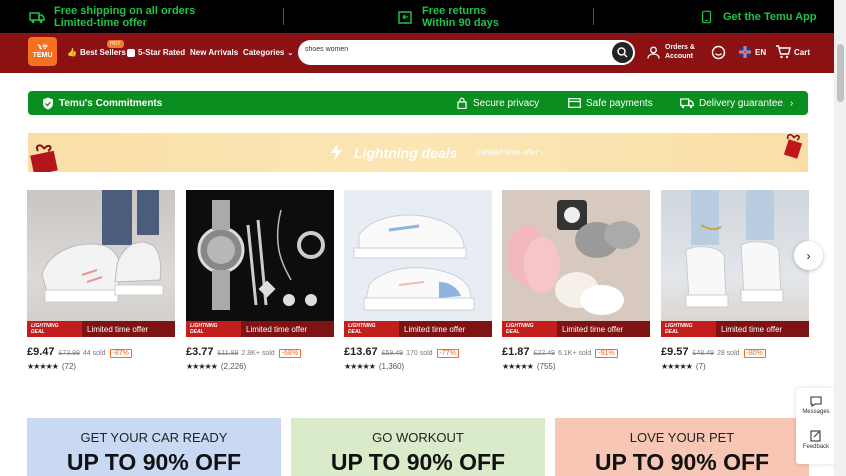  I want to click on rating-row: ★★★★★ (72), so click(51, 366).